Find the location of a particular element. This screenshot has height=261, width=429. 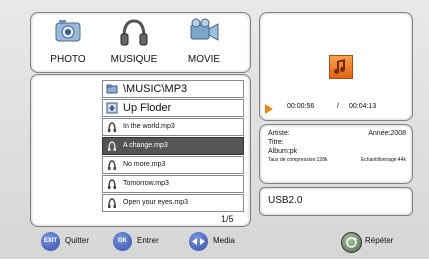

category-label-photo: PHOTO is located at coordinates (68, 59).